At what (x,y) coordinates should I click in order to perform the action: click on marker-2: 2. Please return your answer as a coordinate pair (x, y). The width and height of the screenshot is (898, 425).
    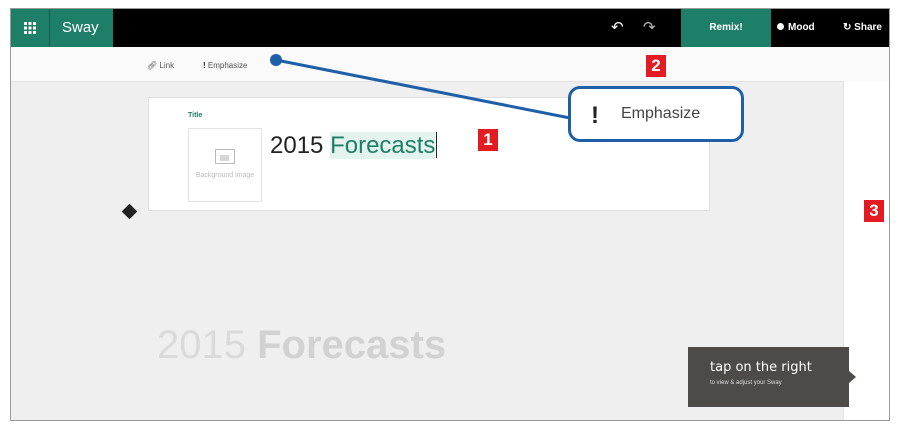
    Looking at the image, I should click on (656, 66).